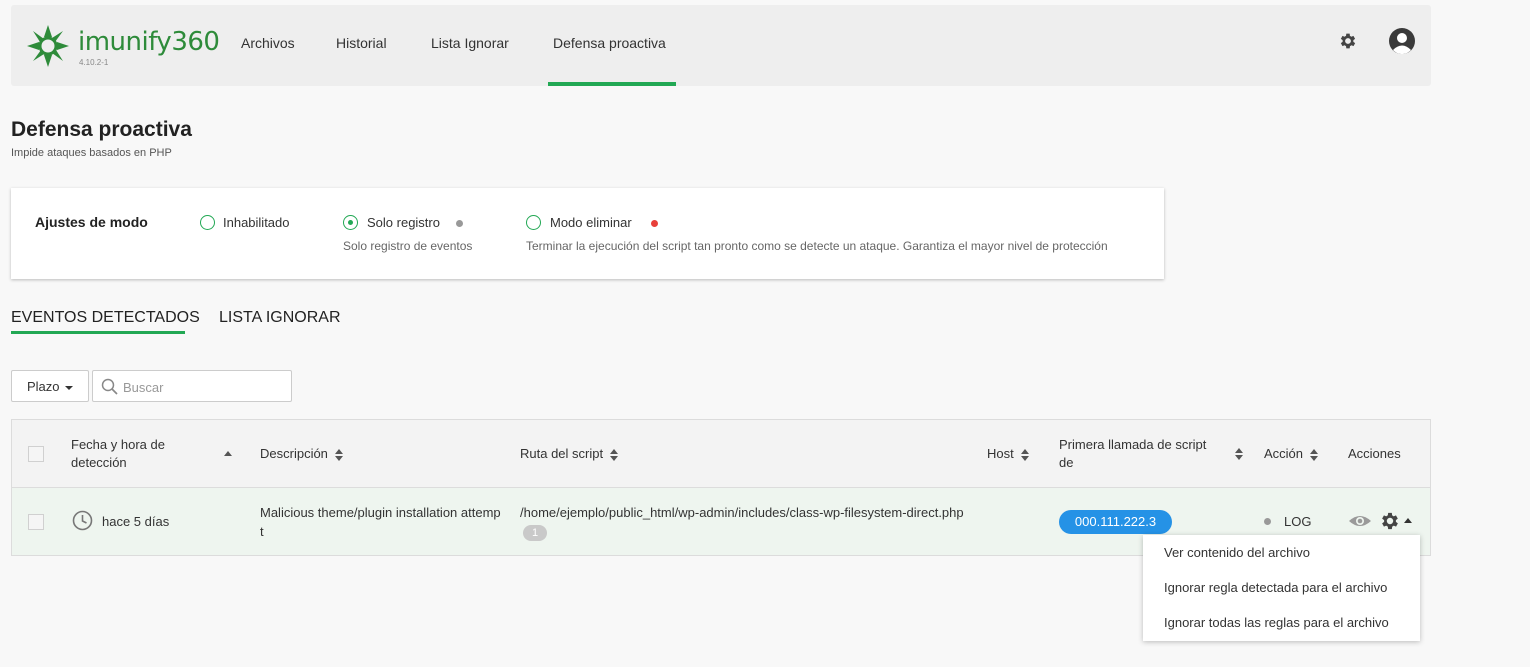  Describe the element at coordinates (350, 222) in the screenshot. I see `radio-solo-registro` at that location.